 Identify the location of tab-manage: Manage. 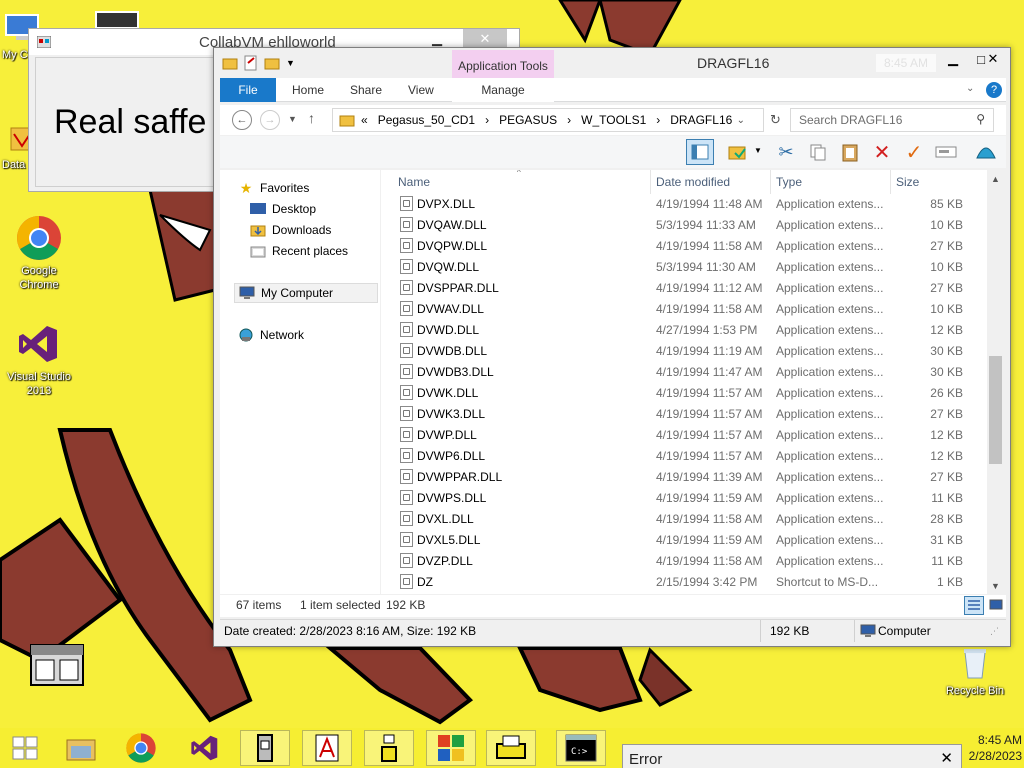
(503, 90).